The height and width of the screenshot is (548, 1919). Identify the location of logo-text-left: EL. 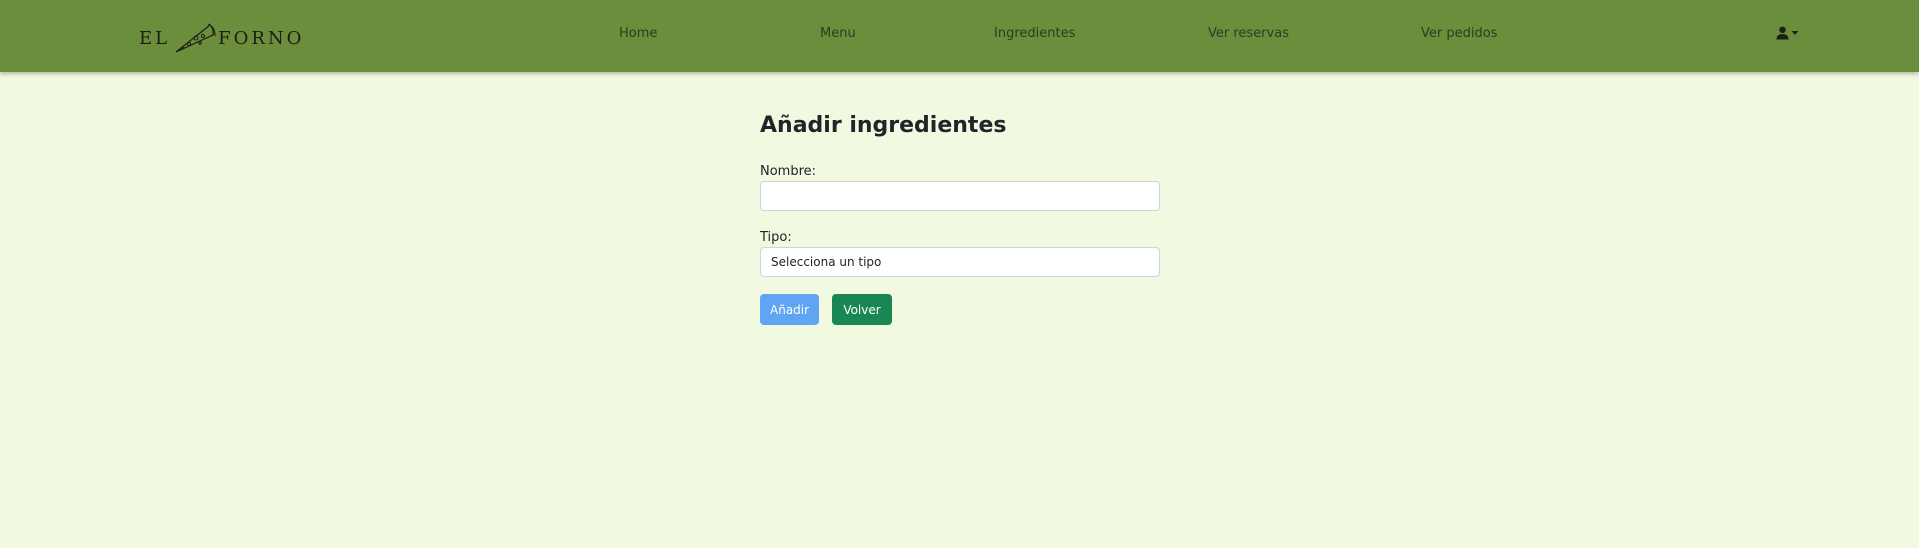
(155, 38).